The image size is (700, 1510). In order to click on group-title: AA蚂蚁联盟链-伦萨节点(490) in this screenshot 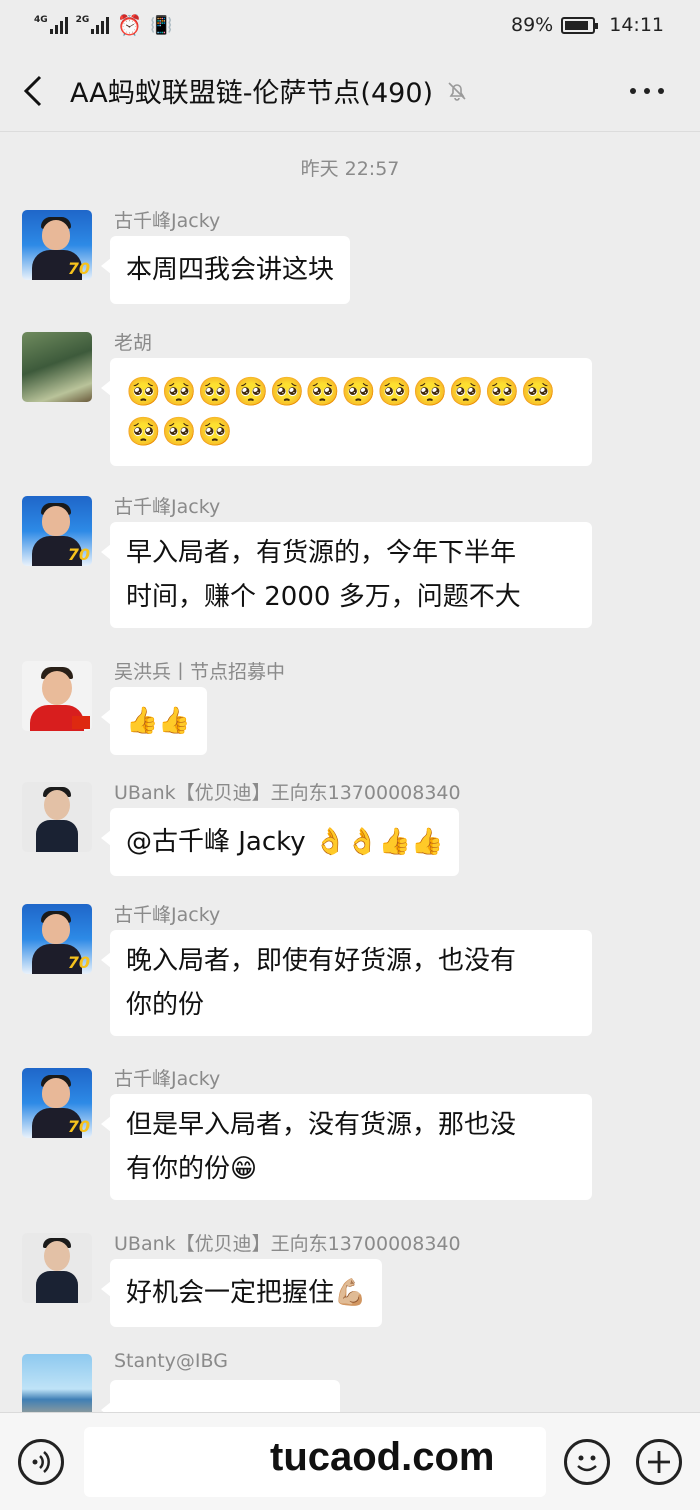, I will do `click(251, 90)`.